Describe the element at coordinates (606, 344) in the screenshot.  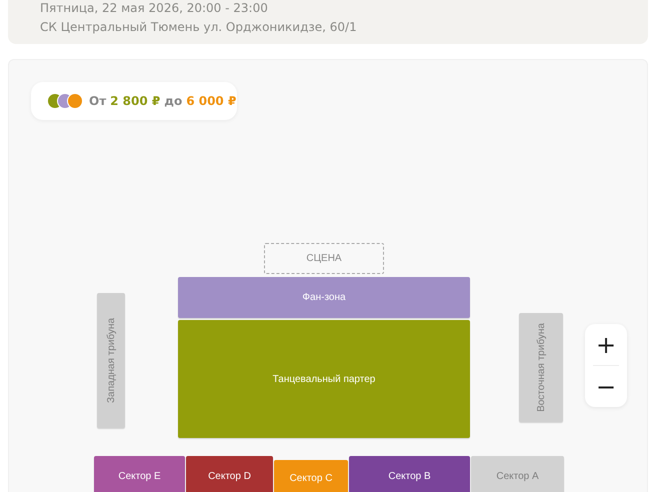
I see `zoom-in-button: +` at that location.